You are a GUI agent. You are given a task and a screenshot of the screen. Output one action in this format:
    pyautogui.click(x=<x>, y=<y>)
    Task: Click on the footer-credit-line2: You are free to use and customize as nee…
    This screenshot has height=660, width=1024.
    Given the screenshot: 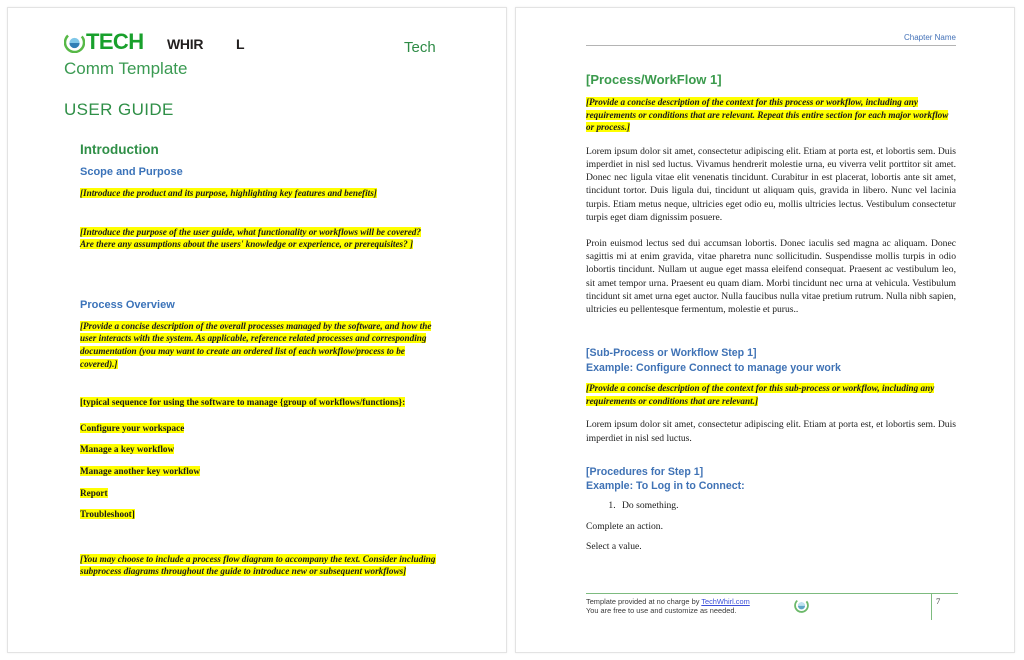 What is the action you would take?
    pyautogui.click(x=661, y=611)
    